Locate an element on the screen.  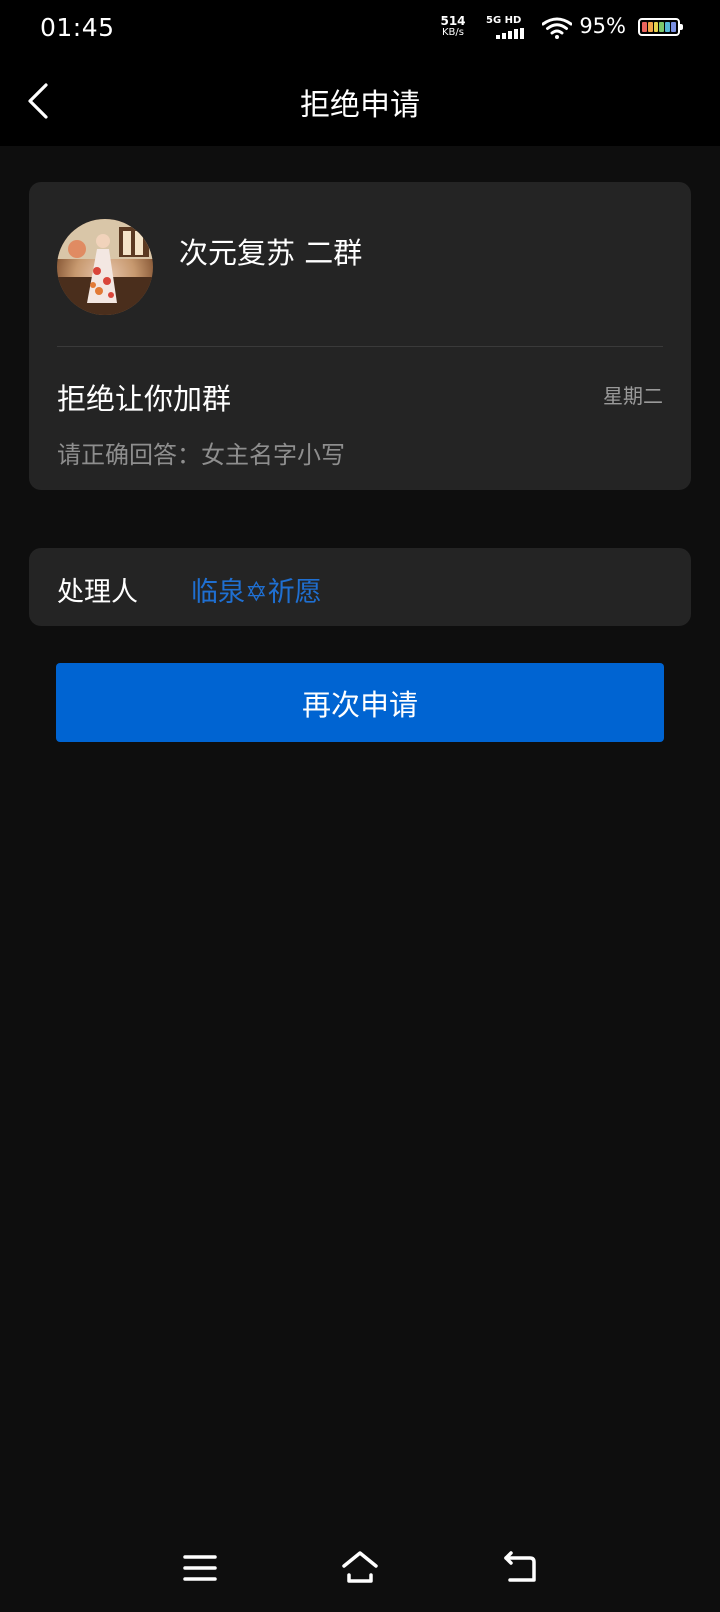
cellular-signal-icon: 5G HD is located at coordinates (505, 28).